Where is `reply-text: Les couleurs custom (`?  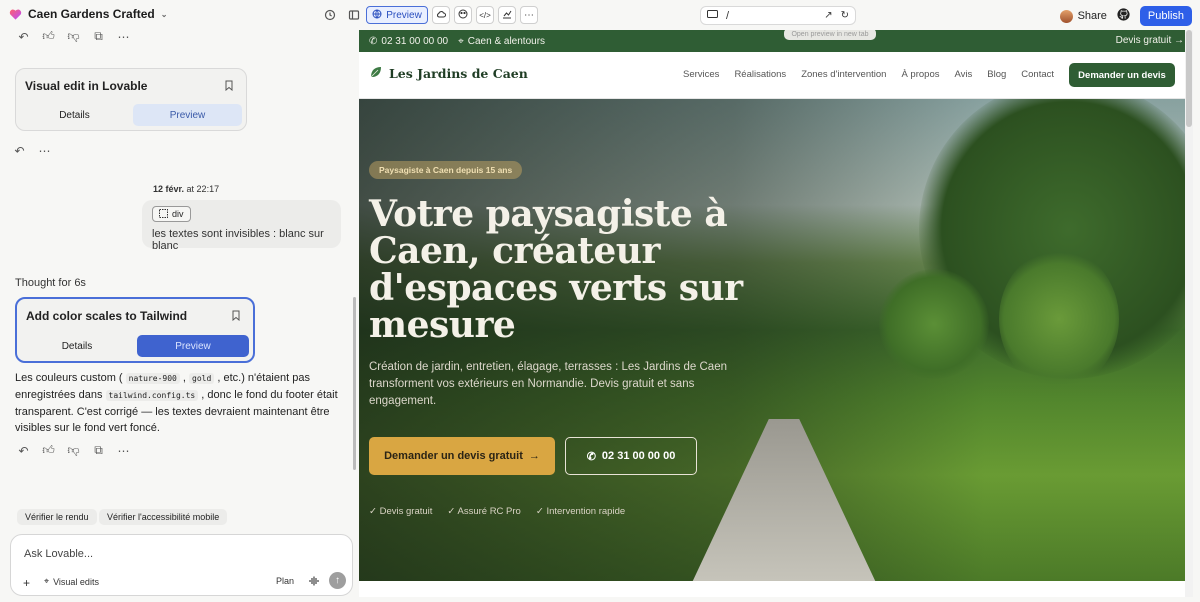 reply-text: Les couleurs custom ( is located at coordinates (69, 378).